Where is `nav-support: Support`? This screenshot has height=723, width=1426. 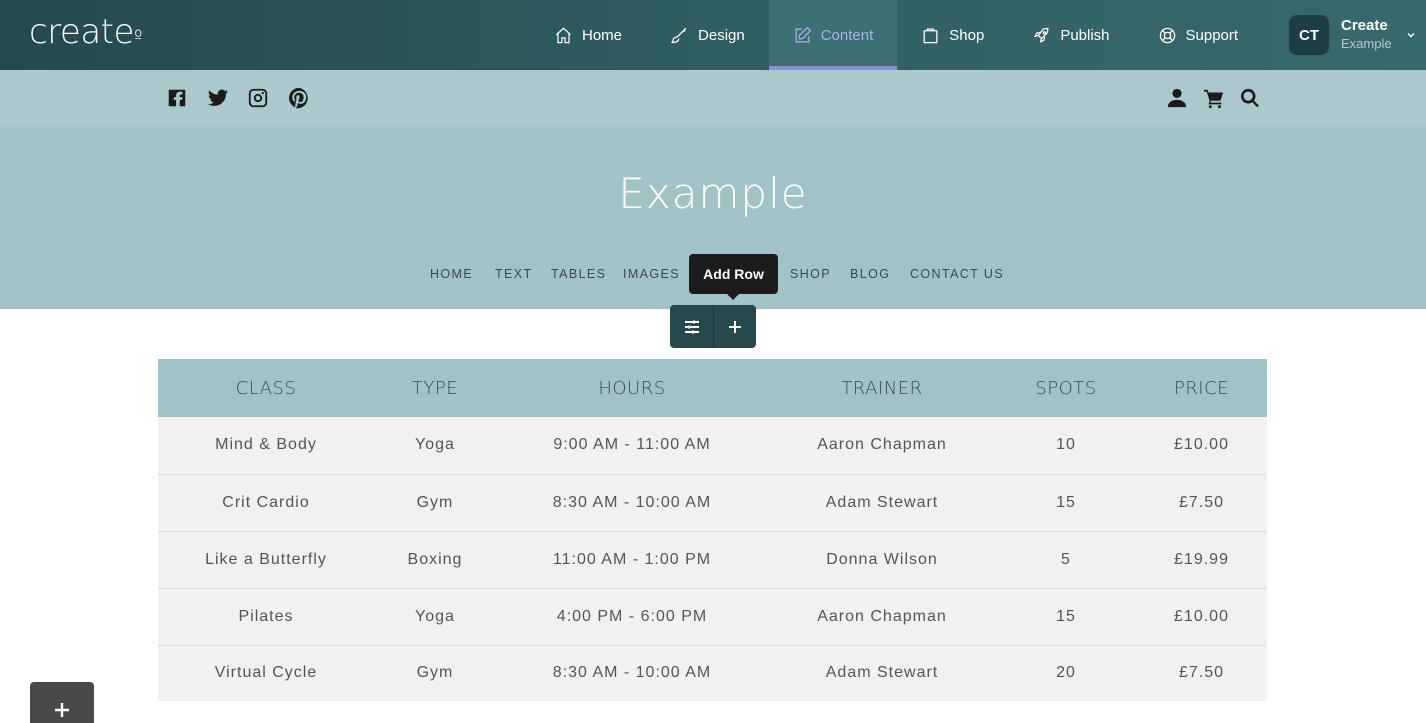
nav-support: Support is located at coordinates (1198, 35).